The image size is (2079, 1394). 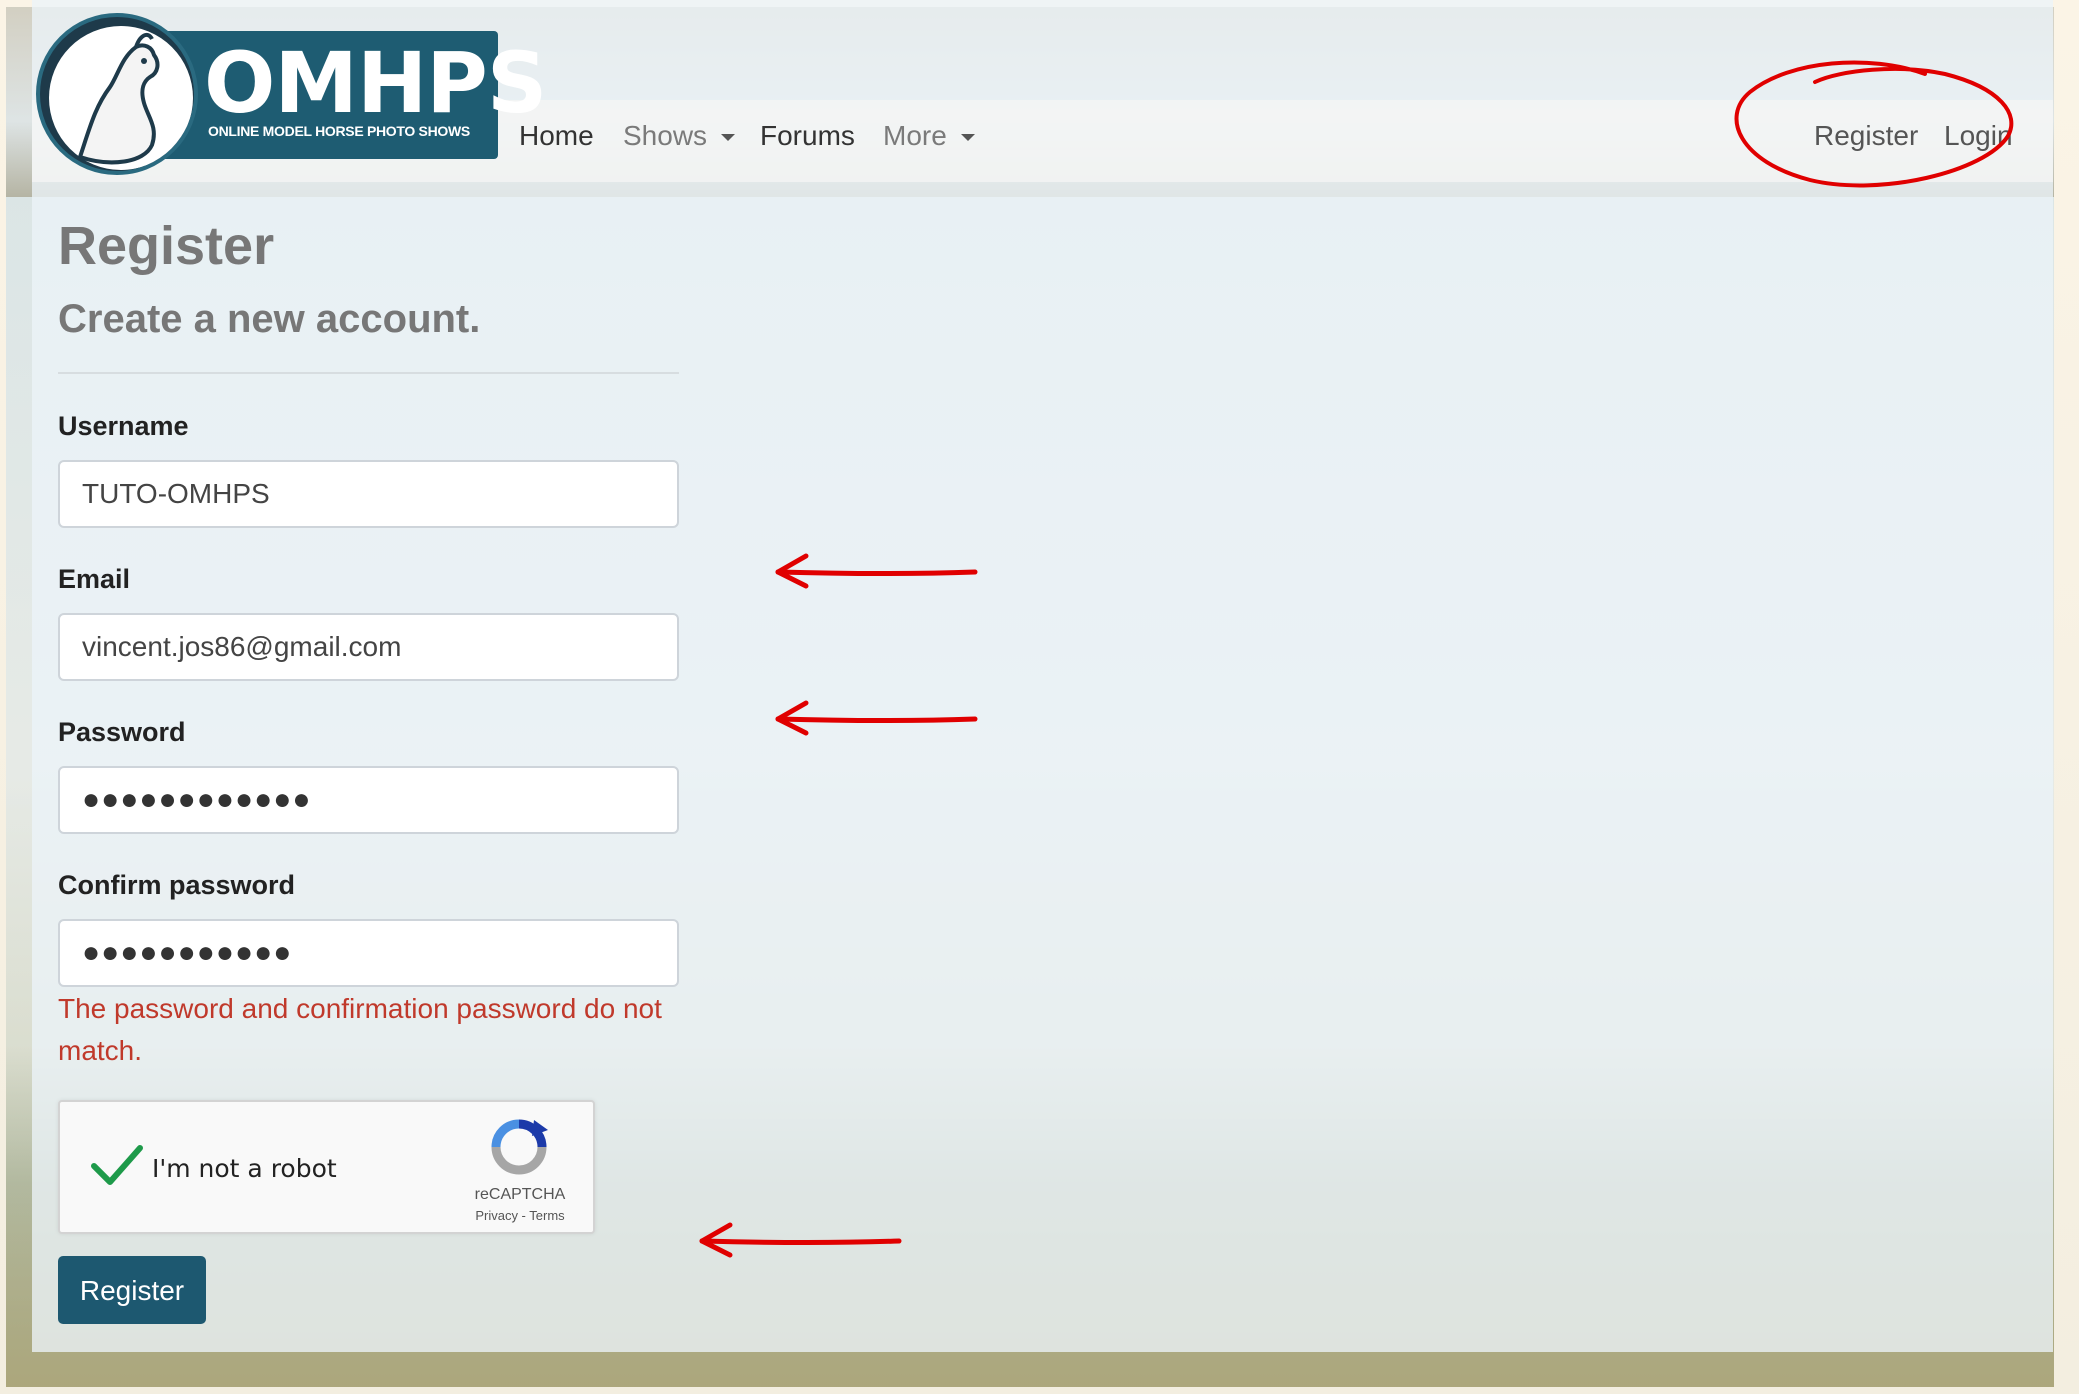 I want to click on logo-title: OMHPS, so click(x=375, y=83).